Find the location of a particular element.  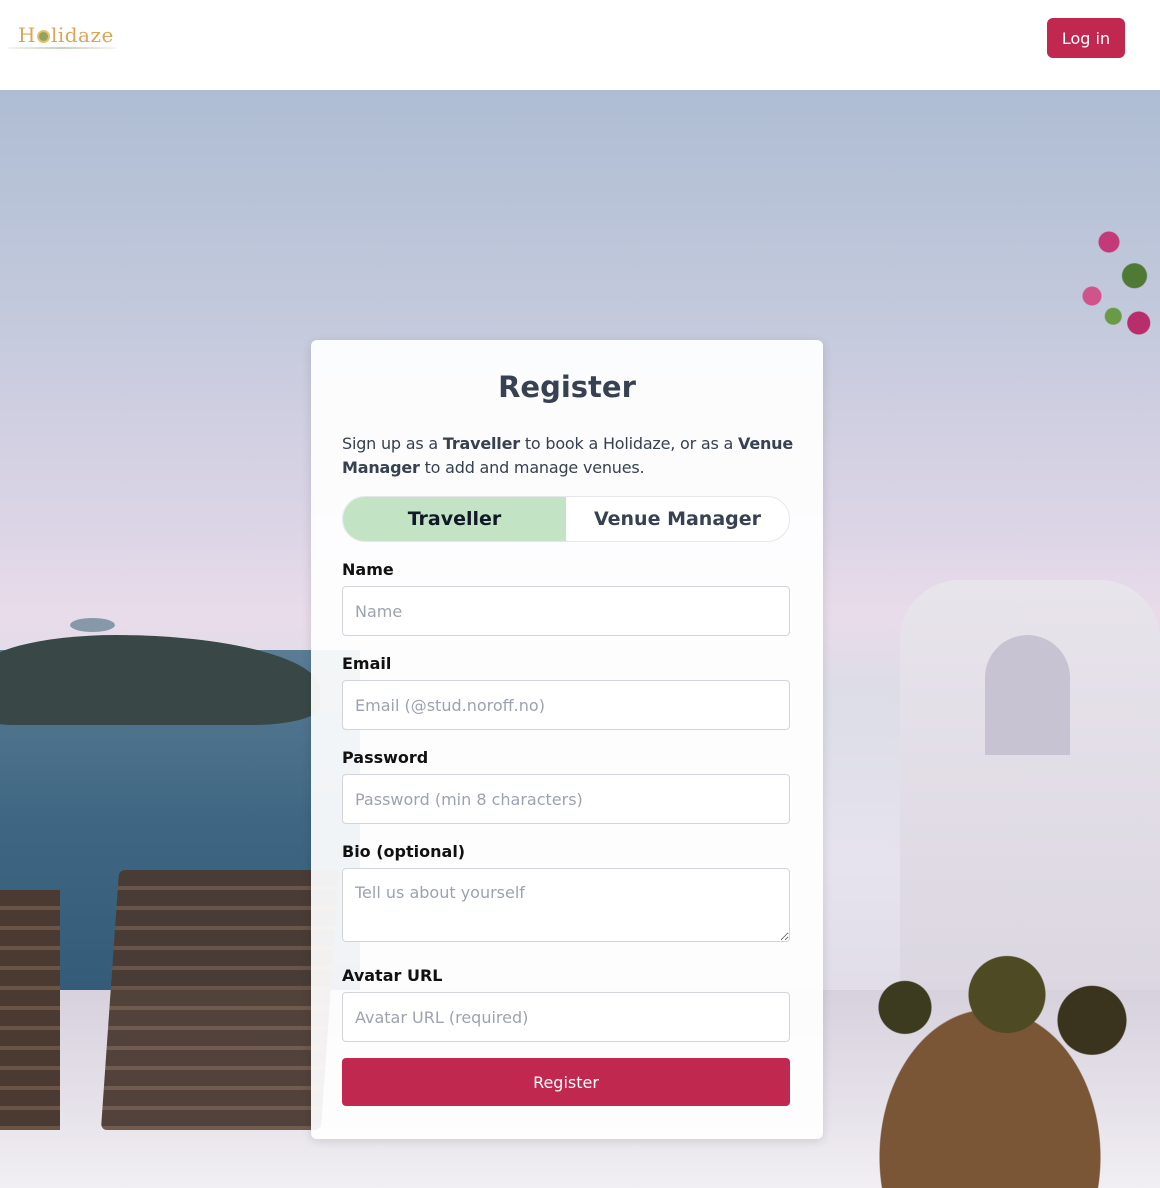

intro-part3: to add and manage venues. is located at coordinates (532, 467).